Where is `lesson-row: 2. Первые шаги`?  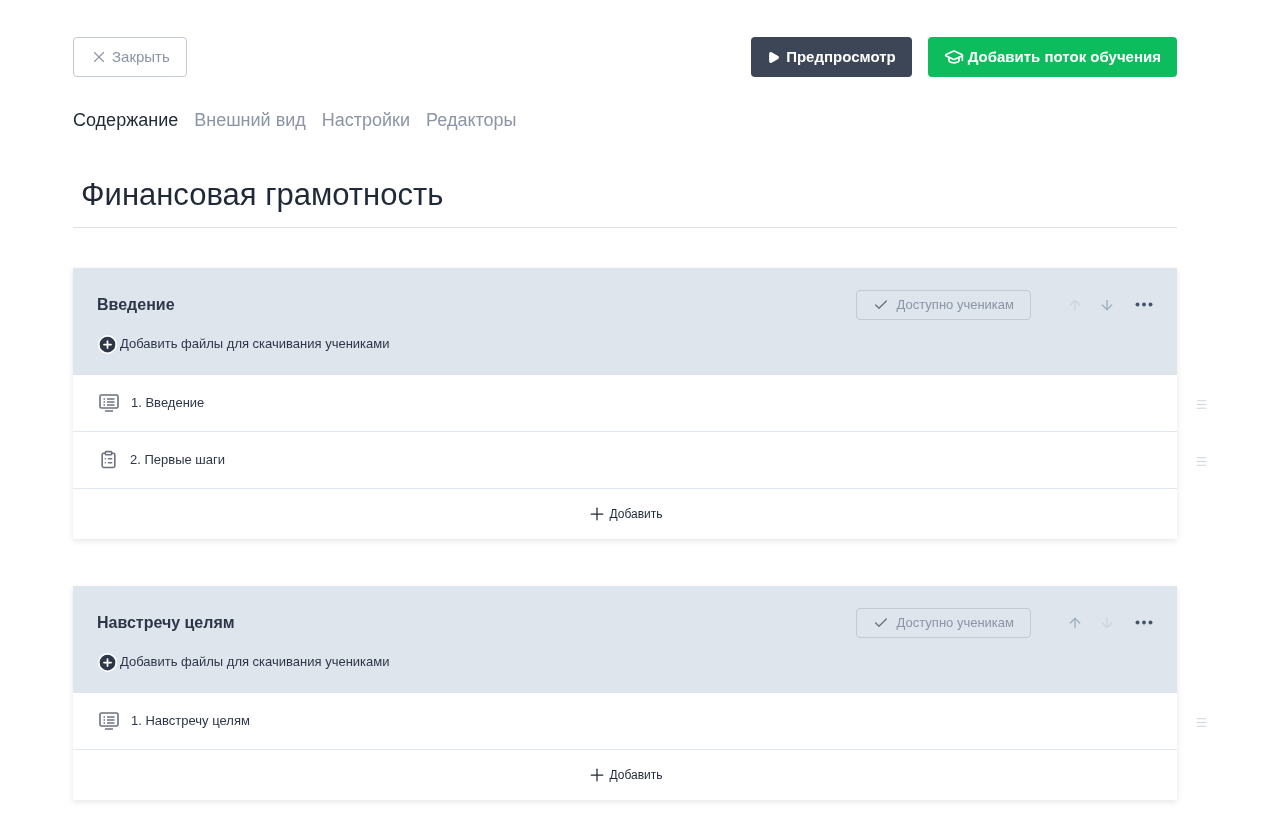 lesson-row: 2. Первые шаги is located at coordinates (625, 460).